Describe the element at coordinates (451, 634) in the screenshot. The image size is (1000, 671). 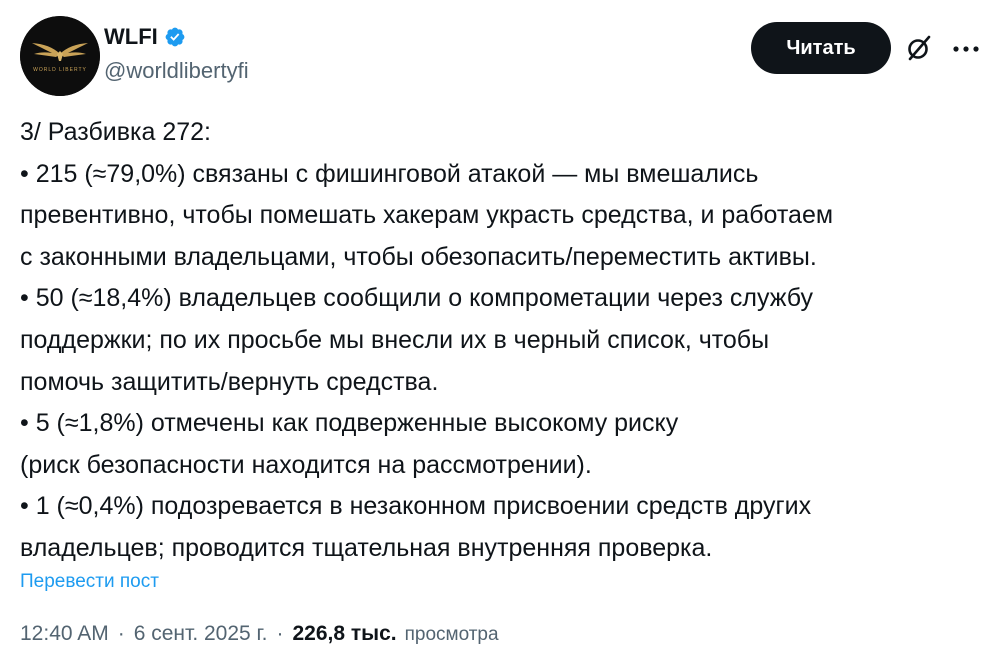
I see `views-label: просмотра` at that location.